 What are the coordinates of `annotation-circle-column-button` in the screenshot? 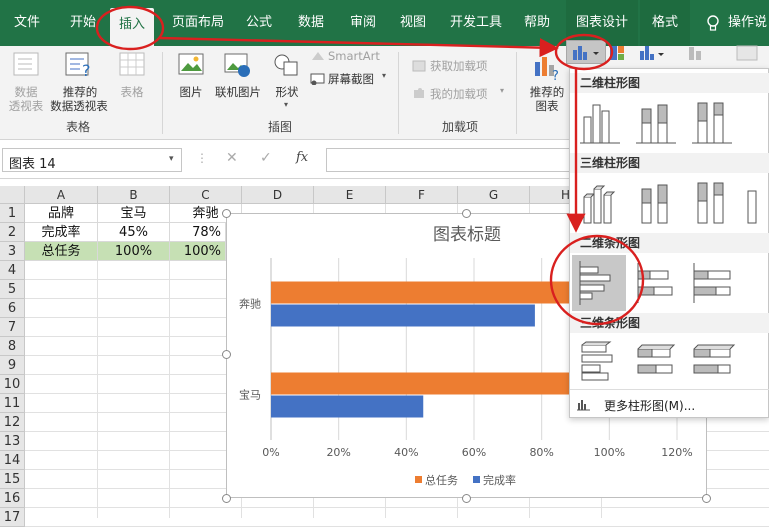 It's located at (584, 52).